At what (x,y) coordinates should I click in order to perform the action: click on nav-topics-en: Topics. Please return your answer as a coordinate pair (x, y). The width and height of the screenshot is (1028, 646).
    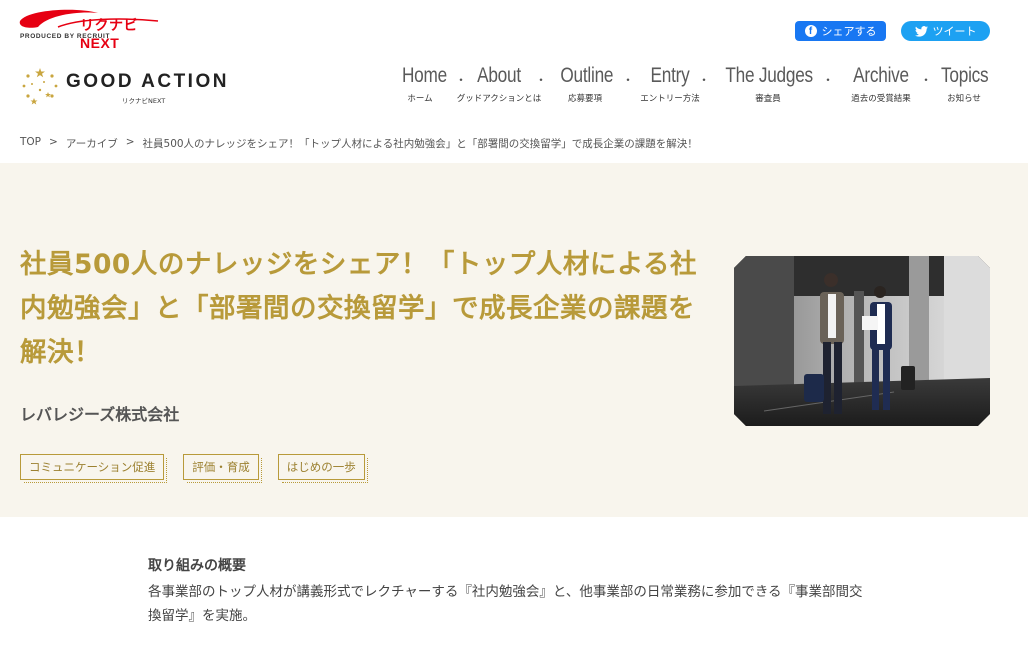
    Looking at the image, I should click on (965, 75).